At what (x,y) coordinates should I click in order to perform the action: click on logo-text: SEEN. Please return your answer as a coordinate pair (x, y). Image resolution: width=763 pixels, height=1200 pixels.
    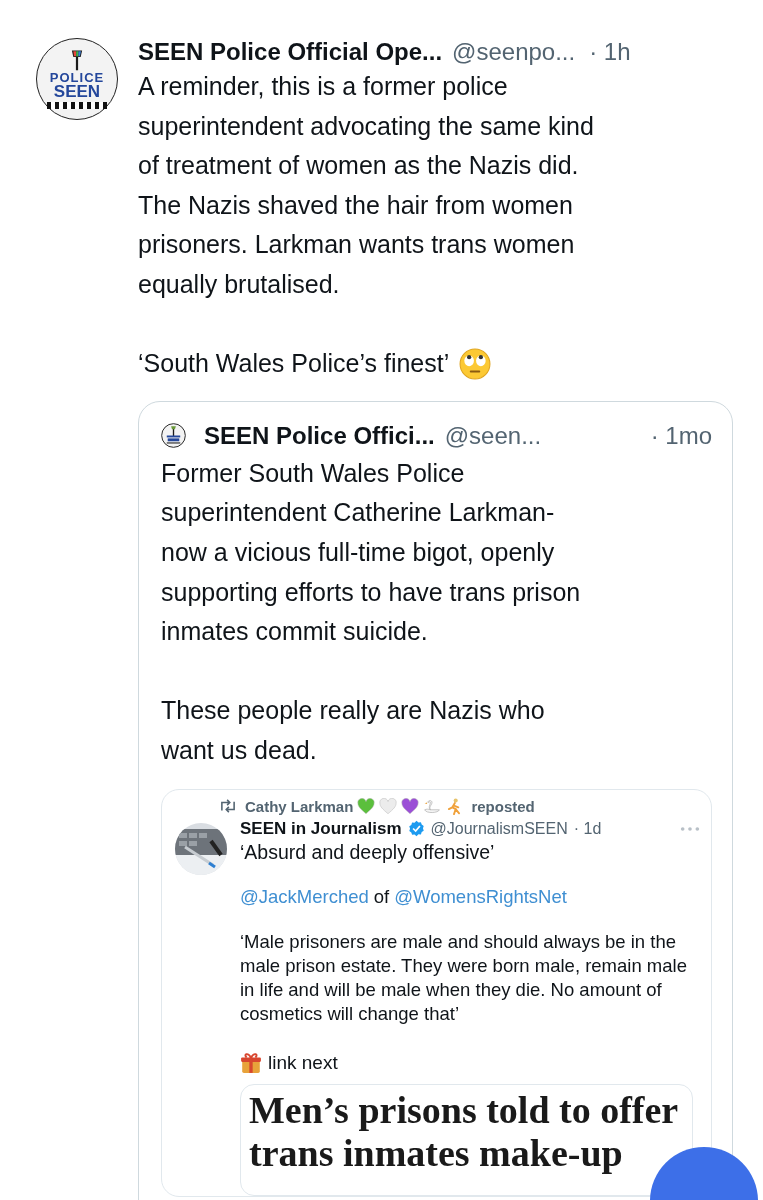
    Looking at the image, I should click on (77, 92).